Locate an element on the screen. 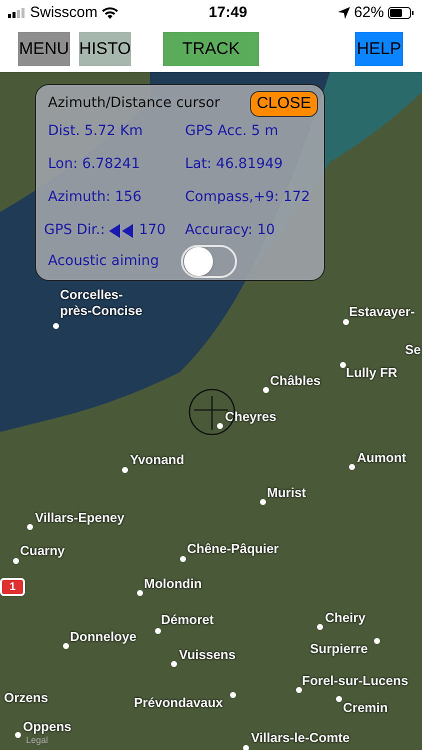  close-button: CLOSE is located at coordinates (284, 104).